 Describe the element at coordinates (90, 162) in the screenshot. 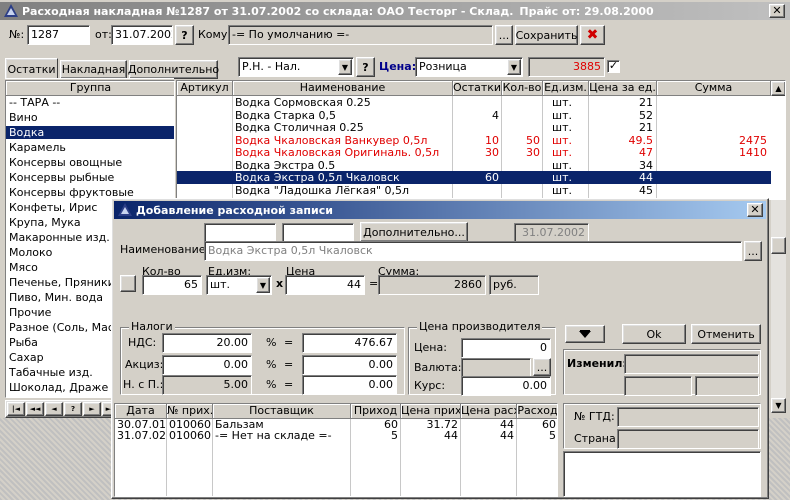

I see `group-item: Консервы овощные` at that location.